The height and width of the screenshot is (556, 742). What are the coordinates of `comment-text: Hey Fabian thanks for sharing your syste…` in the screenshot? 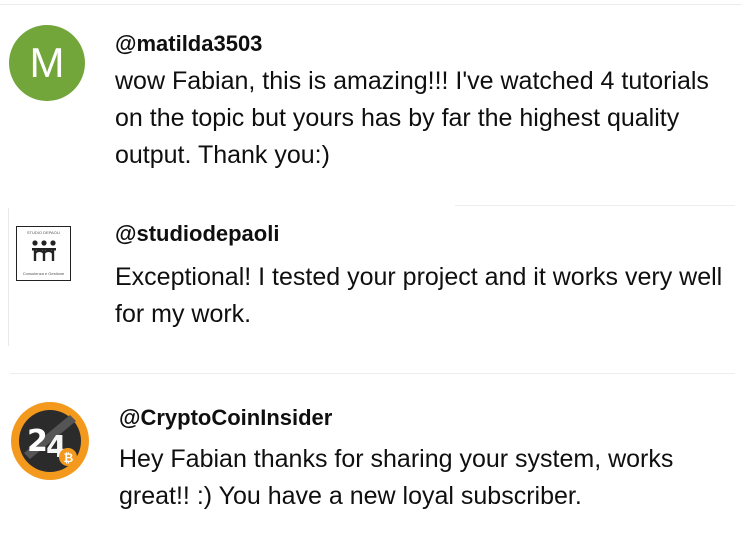 It's located at (396, 477).